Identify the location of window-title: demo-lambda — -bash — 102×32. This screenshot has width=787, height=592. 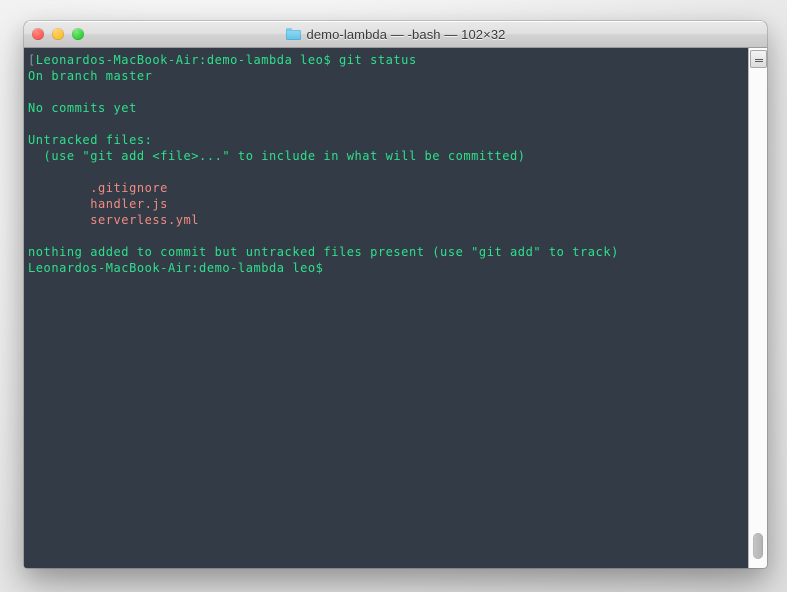
(406, 34).